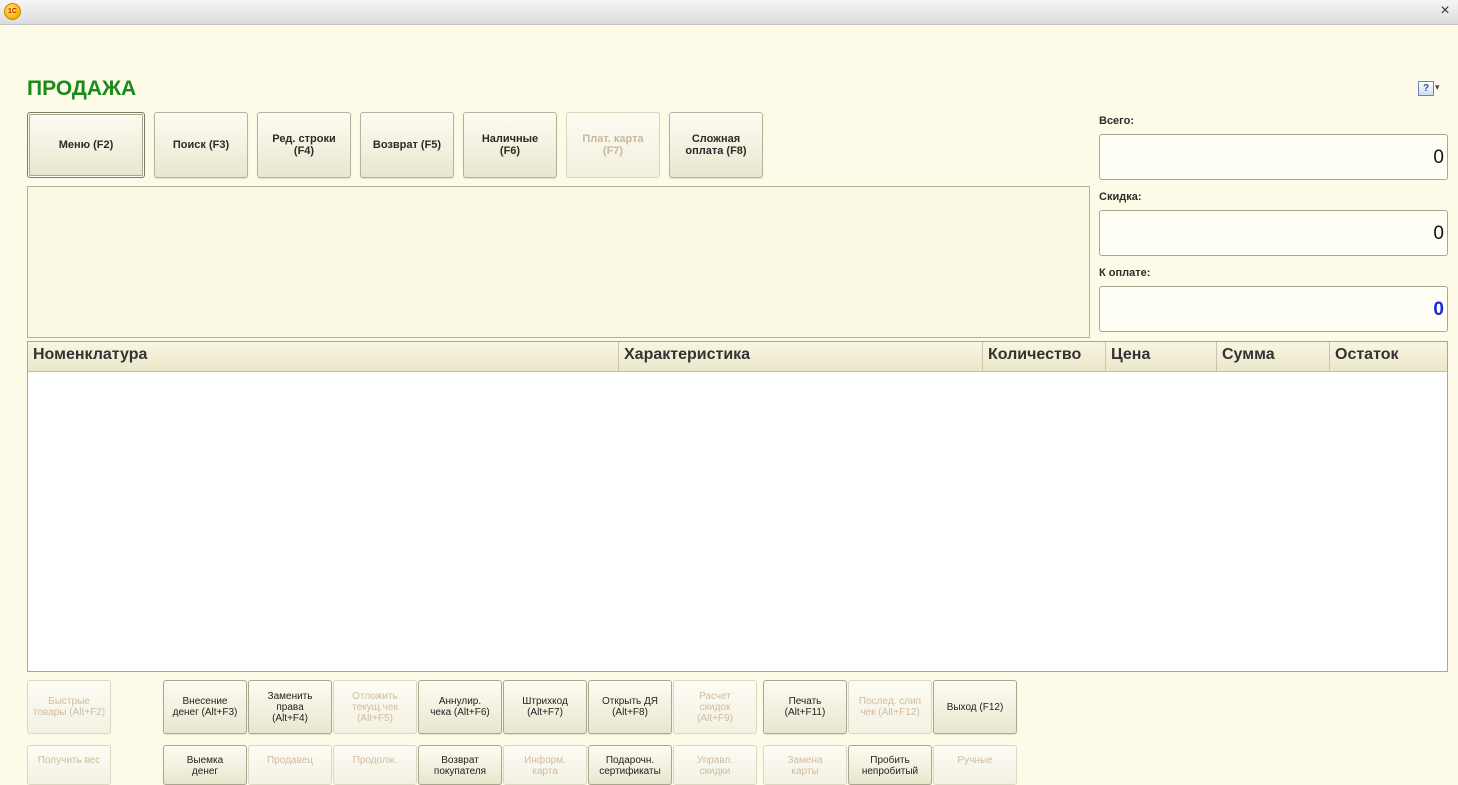 This screenshot has height=785, width=1458. Describe the element at coordinates (630, 707) in the screenshot. I see `open-drawer-button: Открыть ДЯ (Alt+F8)` at that location.